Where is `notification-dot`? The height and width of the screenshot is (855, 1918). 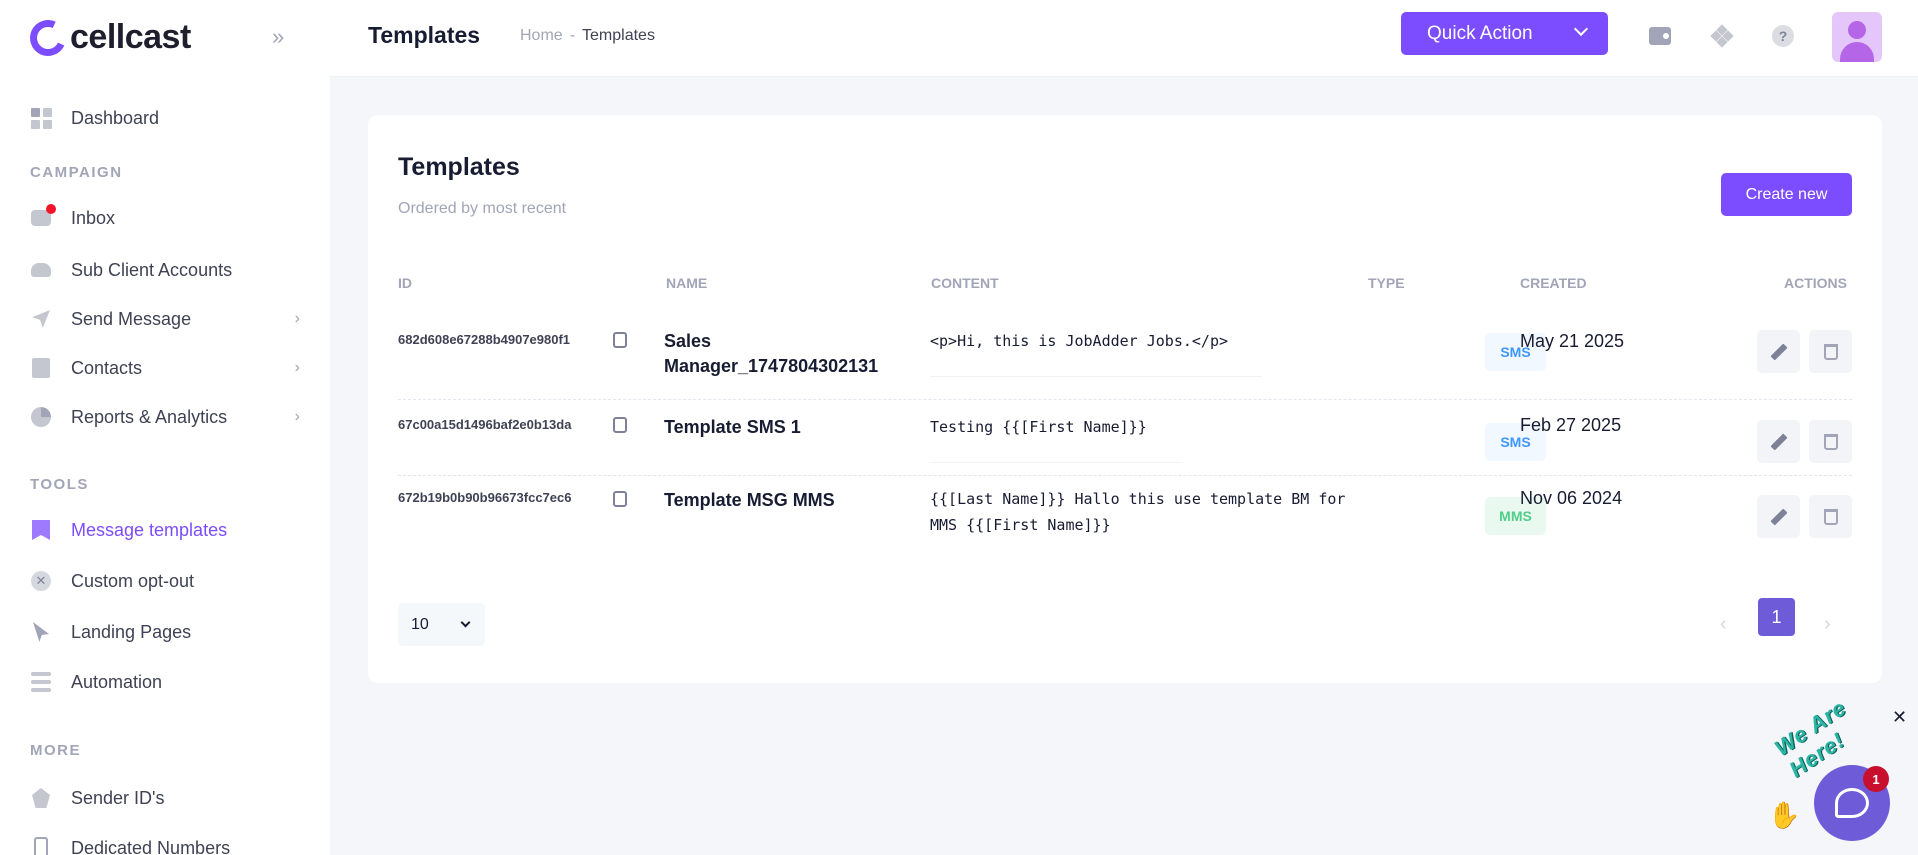
notification-dot is located at coordinates (51, 209).